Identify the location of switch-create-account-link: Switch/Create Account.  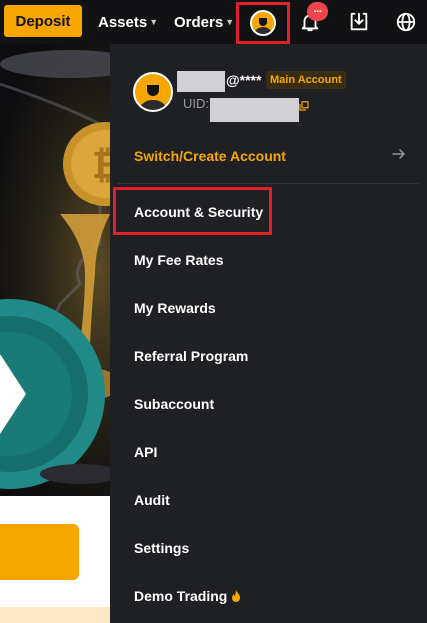
(270, 156).